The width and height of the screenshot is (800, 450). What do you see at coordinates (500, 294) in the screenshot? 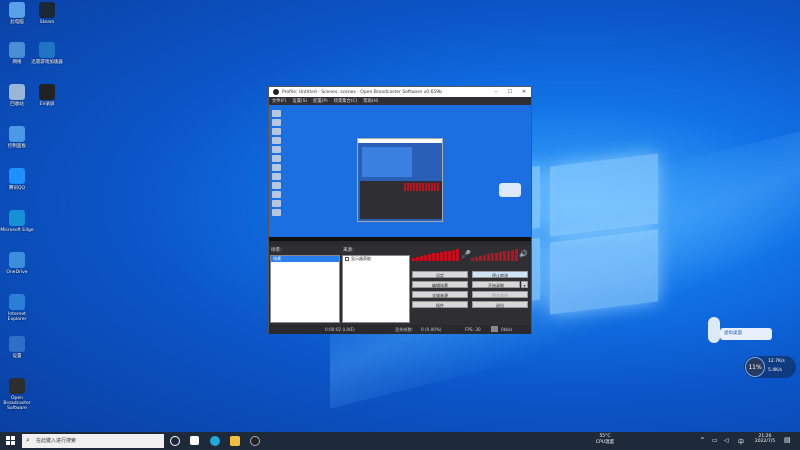
I see `preview-stream-button: 预览串流` at bounding box center [500, 294].